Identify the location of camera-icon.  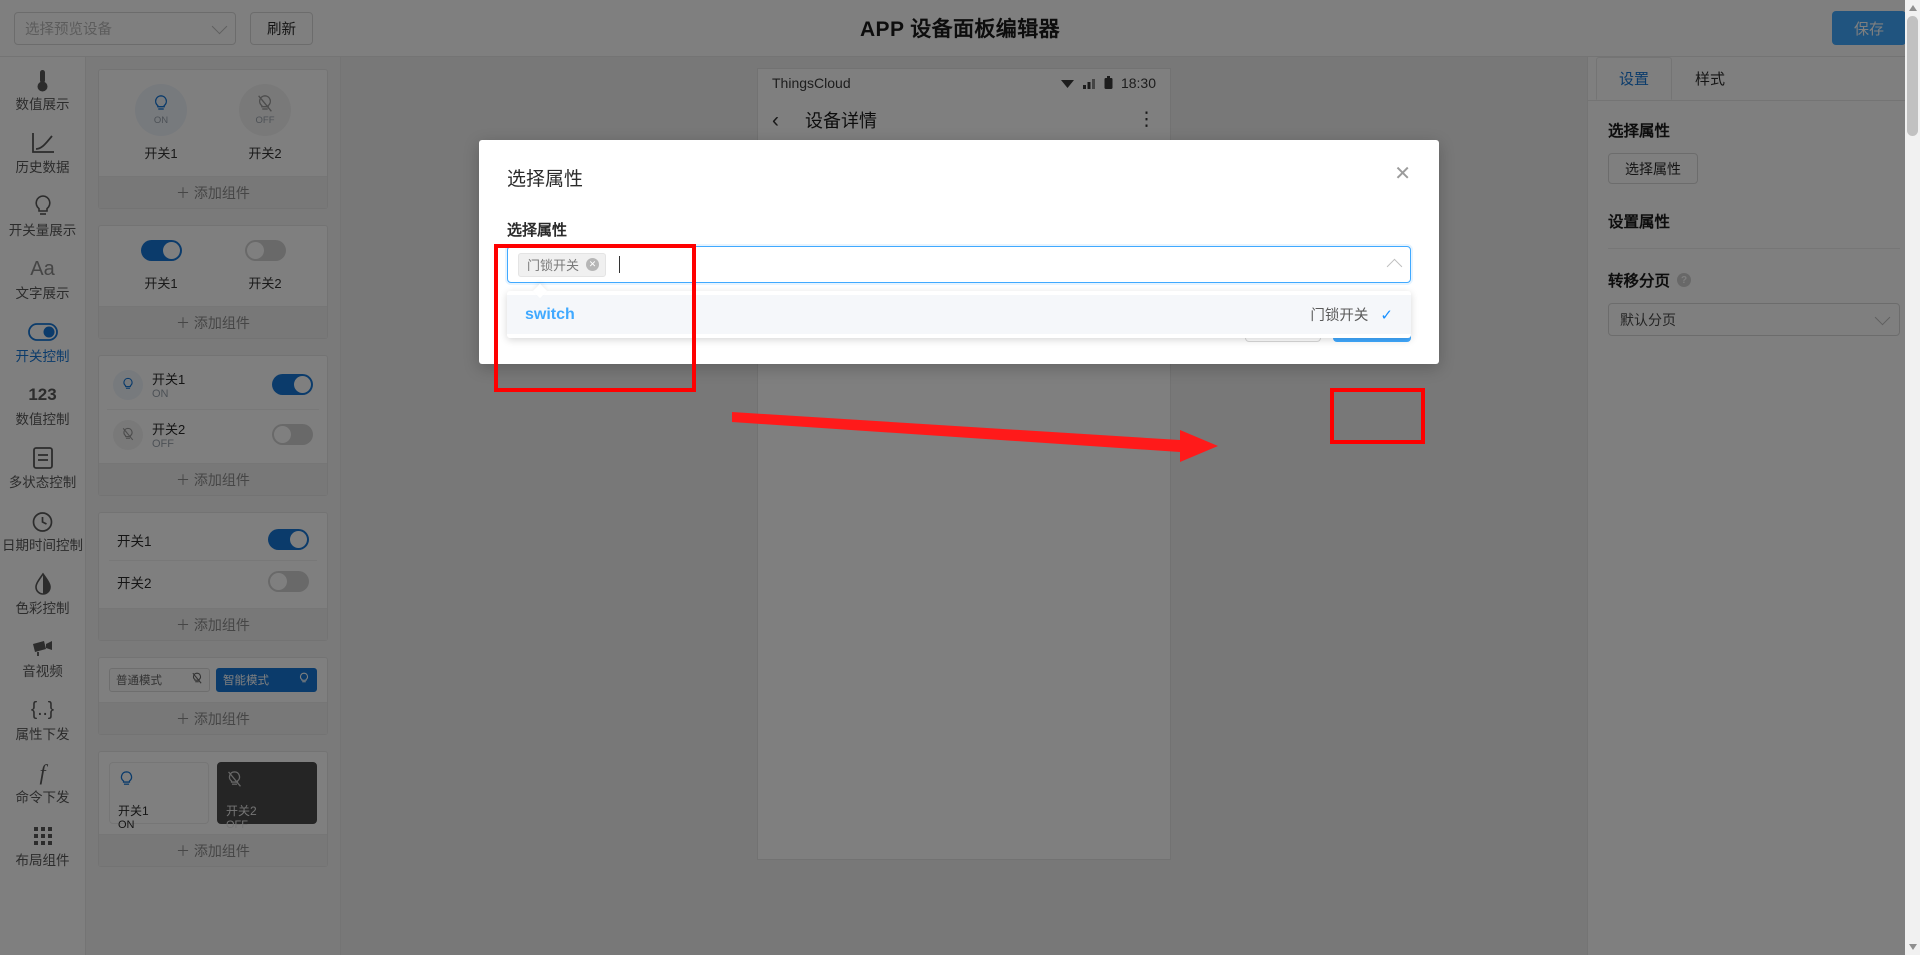
(42, 647).